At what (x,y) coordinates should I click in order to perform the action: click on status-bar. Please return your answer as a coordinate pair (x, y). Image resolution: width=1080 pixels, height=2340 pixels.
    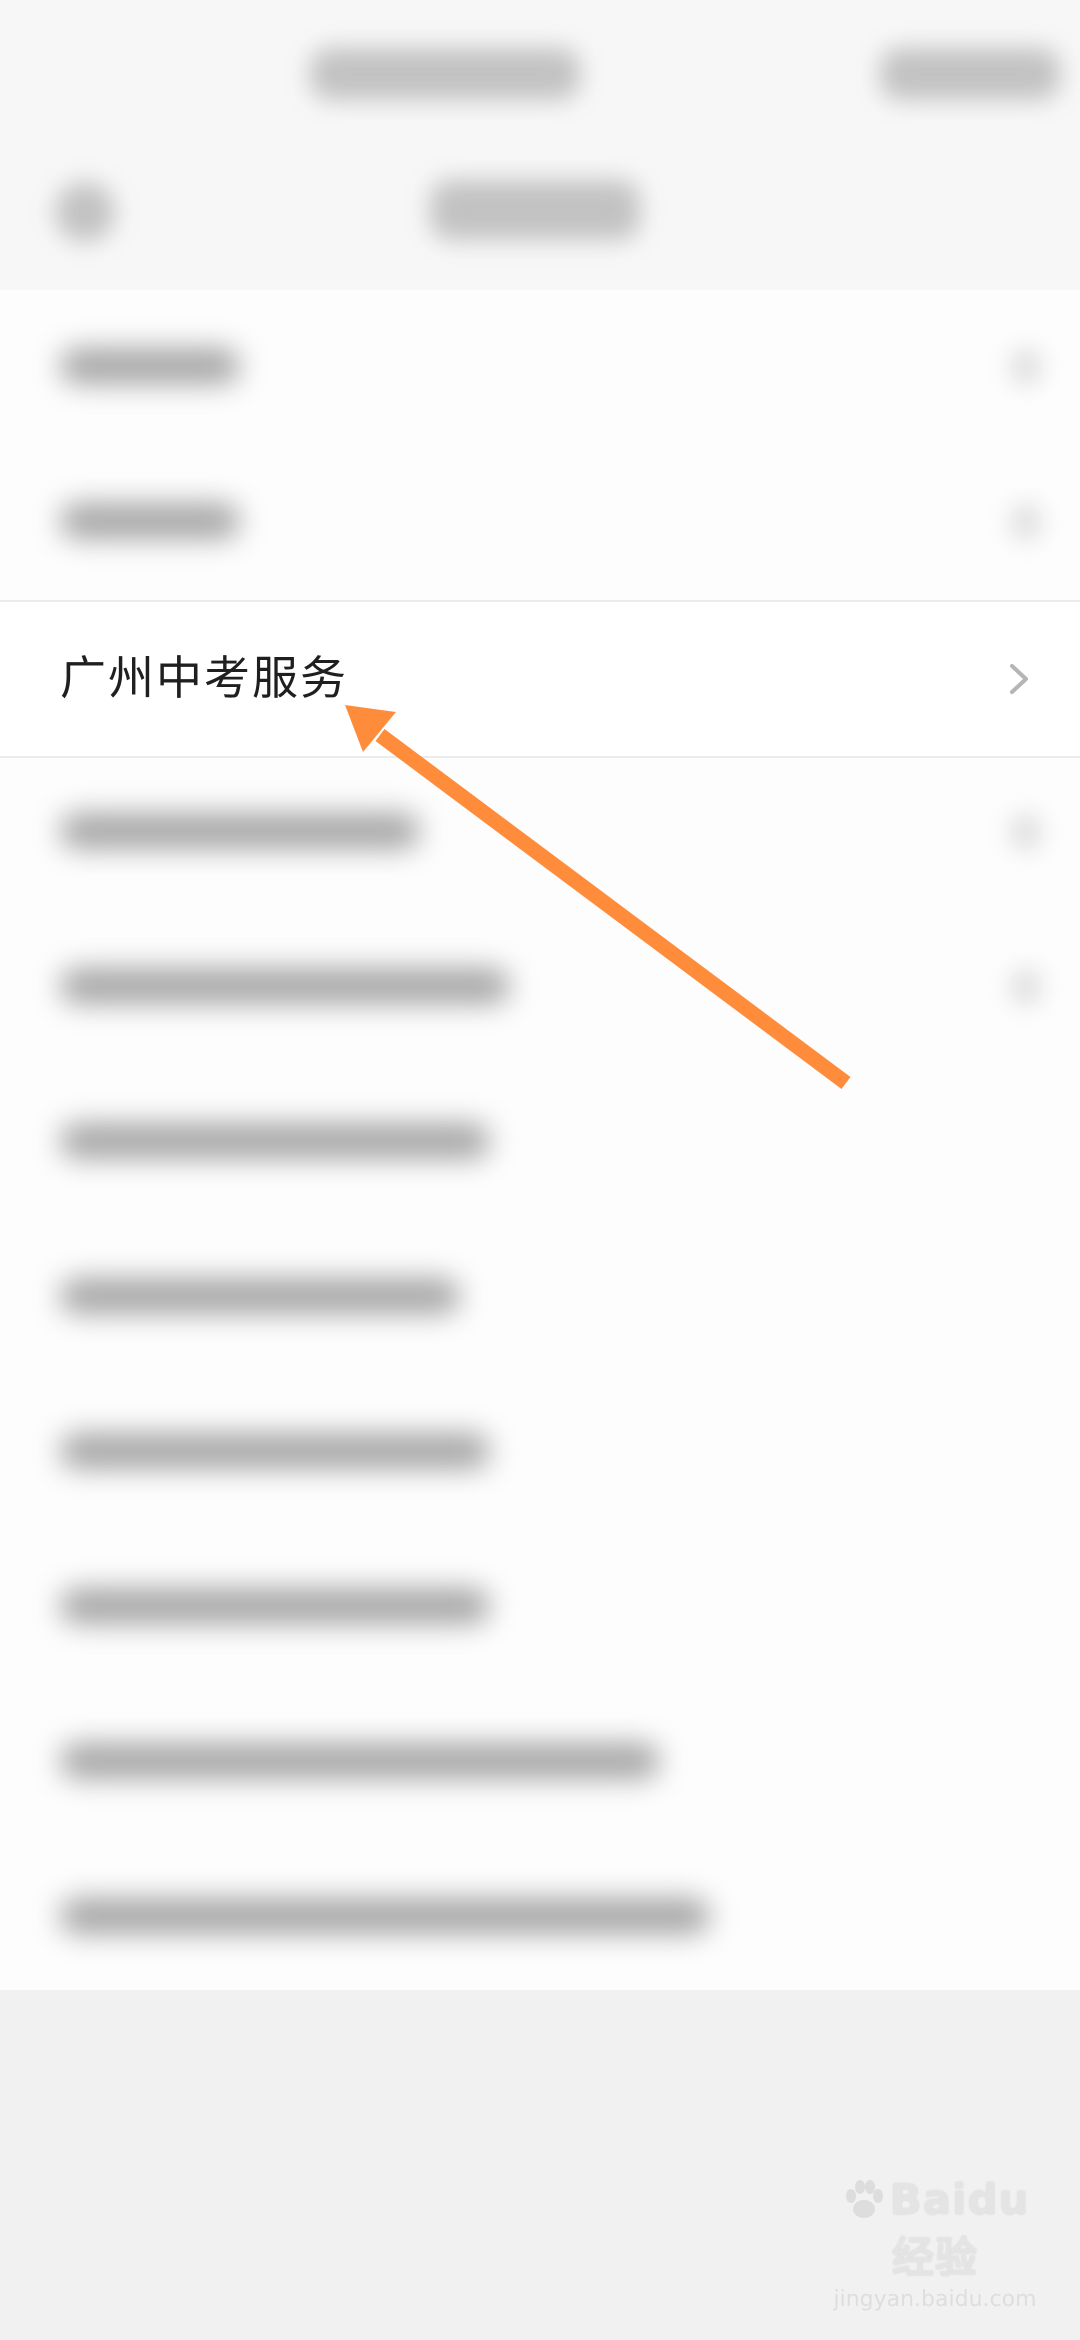
    Looking at the image, I should click on (540, 70).